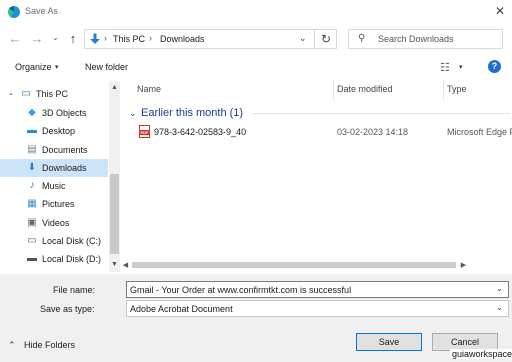 This screenshot has width=512, height=362. What do you see at coordinates (499, 307) in the screenshot?
I see `save-as-type-dropdown-icon: ⌄` at bounding box center [499, 307].